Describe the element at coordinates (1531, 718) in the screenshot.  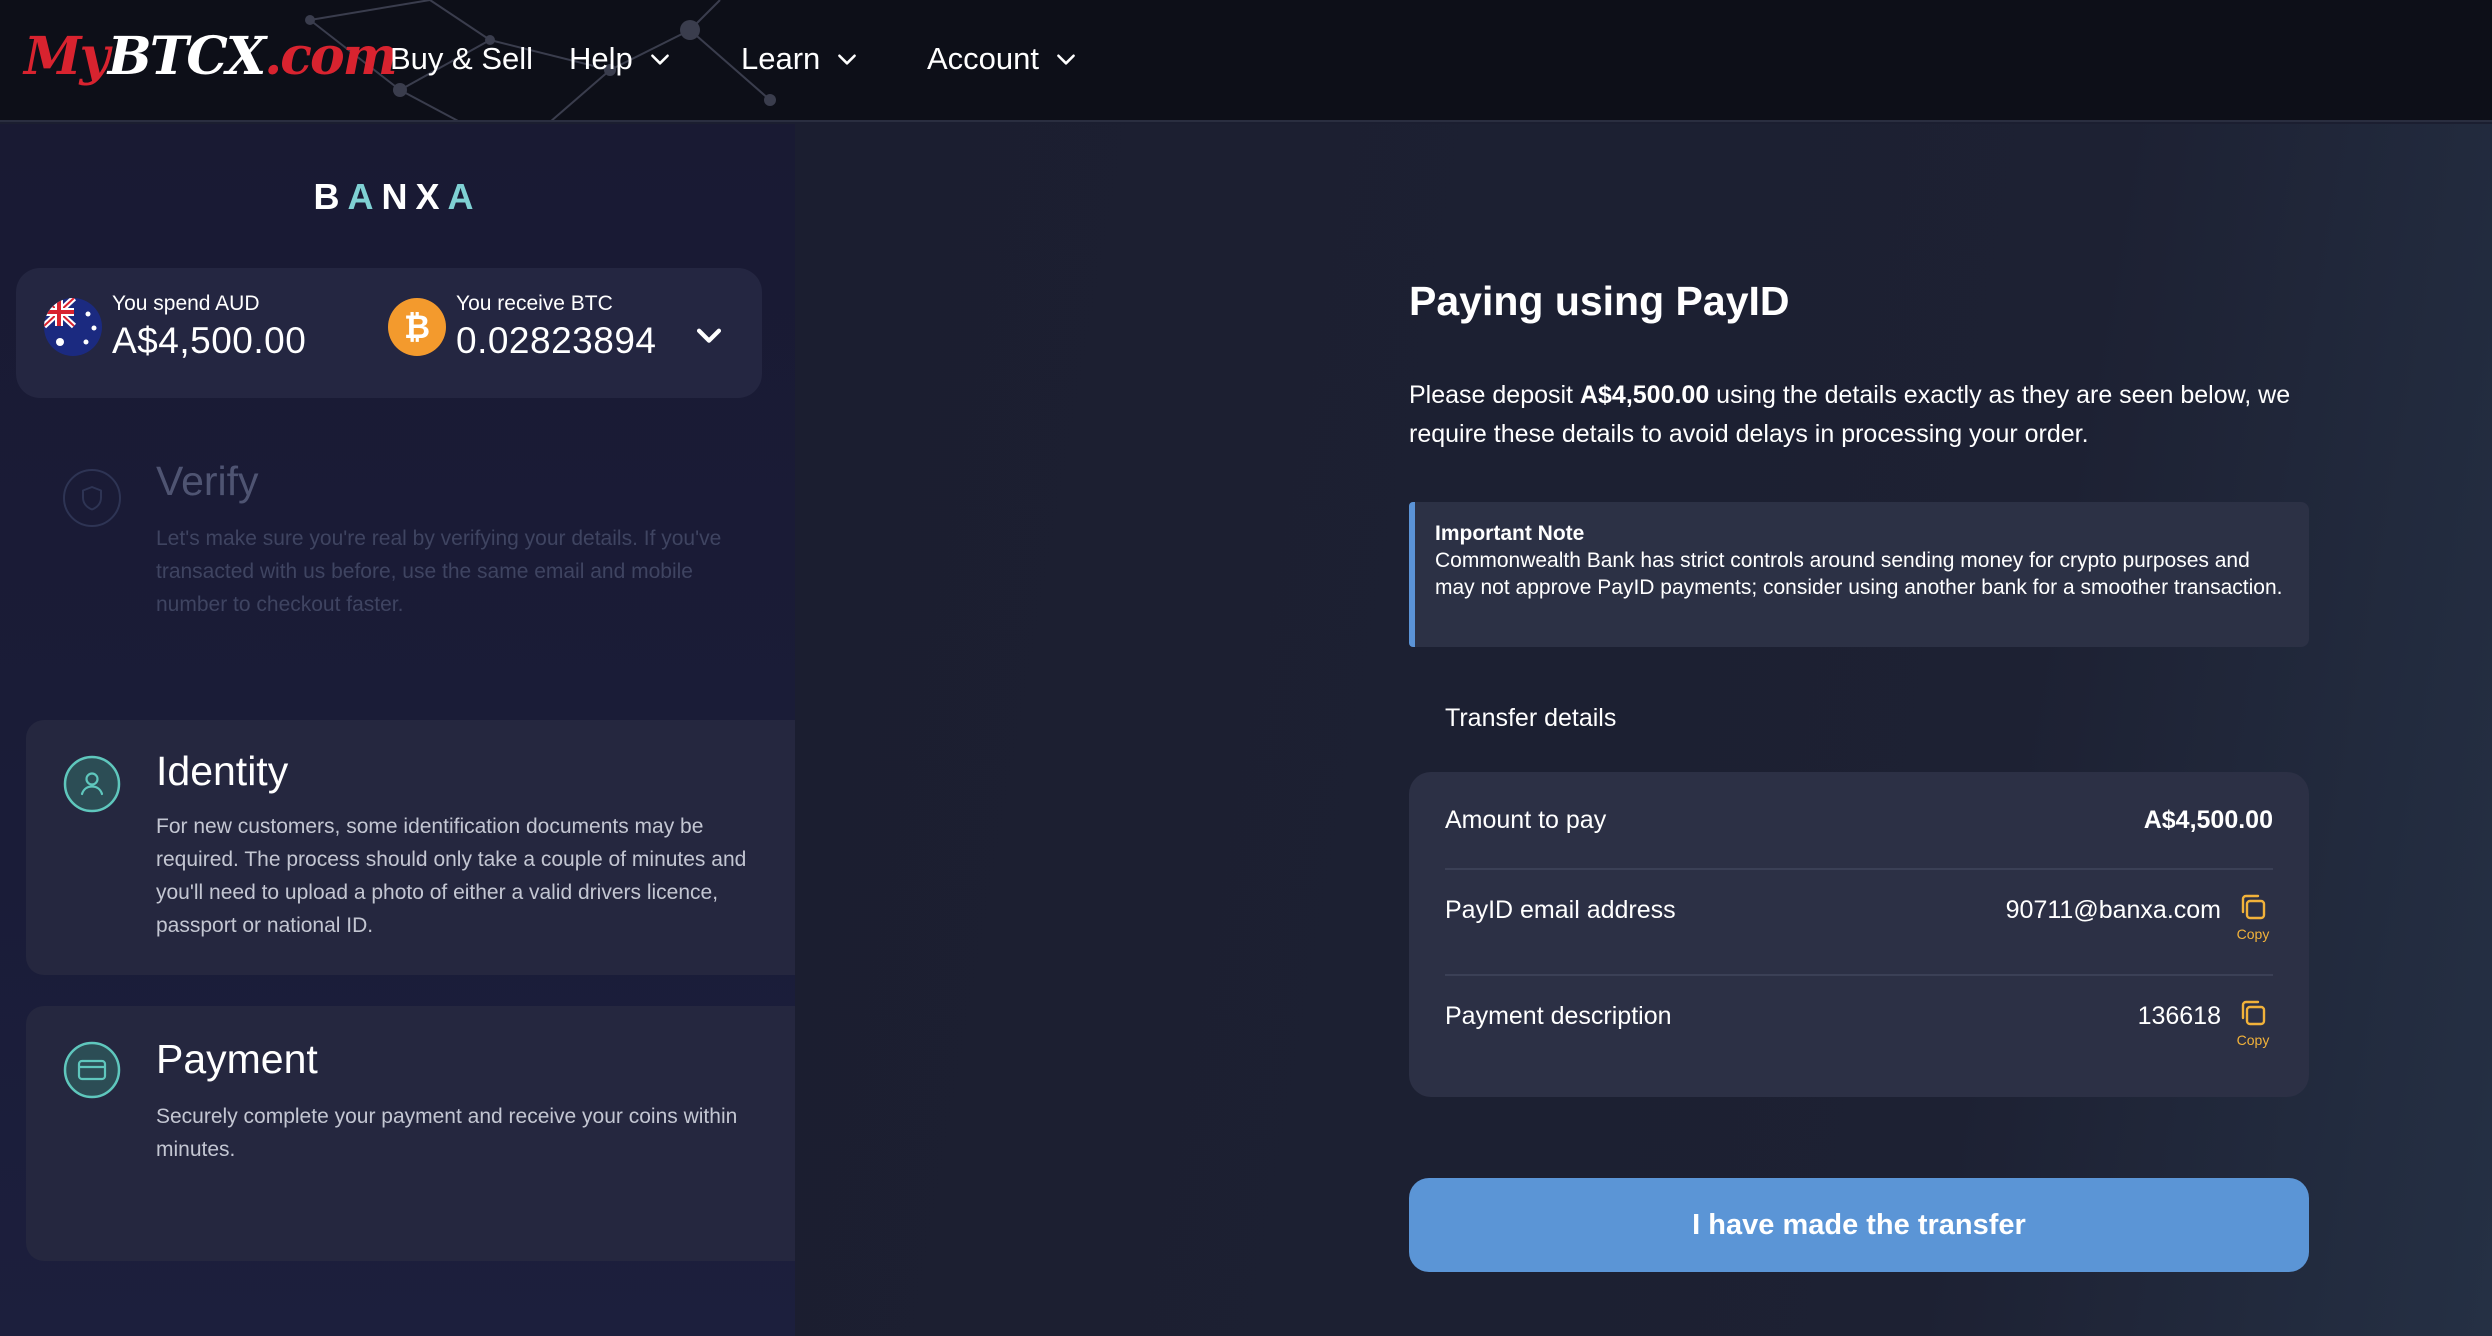
I see `transfer-details-heading: Transfer details` at that location.